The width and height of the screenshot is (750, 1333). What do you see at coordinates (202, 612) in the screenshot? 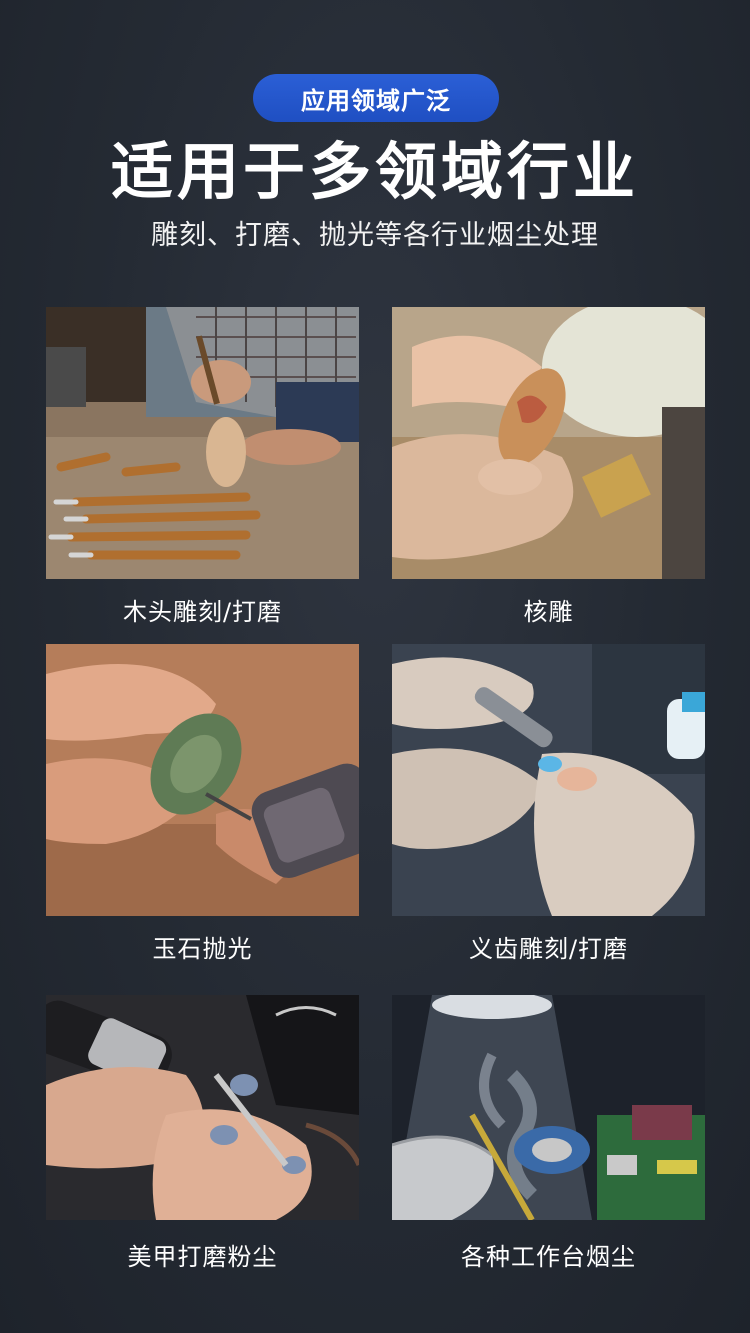
I see `caption-wood: 木头雕刻/打磨` at bounding box center [202, 612].